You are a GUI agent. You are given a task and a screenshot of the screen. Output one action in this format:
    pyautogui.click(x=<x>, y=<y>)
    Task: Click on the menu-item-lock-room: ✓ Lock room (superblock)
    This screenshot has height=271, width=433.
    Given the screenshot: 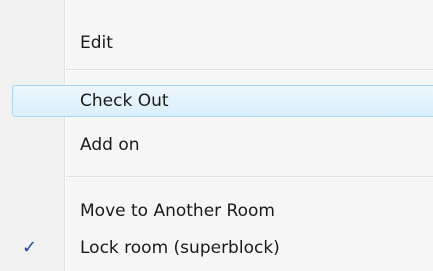 What is the action you would take?
    pyautogui.click(x=216, y=248)
    